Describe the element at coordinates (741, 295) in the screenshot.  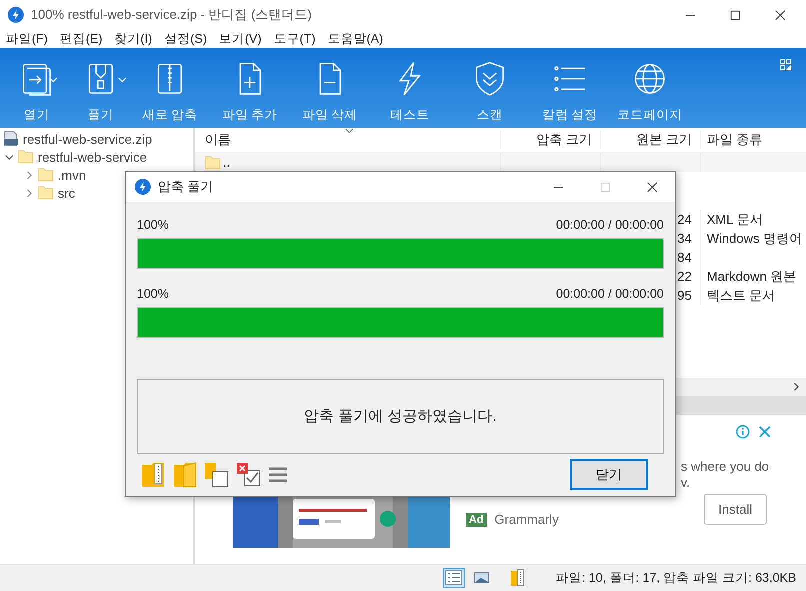
I see `table-cell: 텍스트 문서` at that location.